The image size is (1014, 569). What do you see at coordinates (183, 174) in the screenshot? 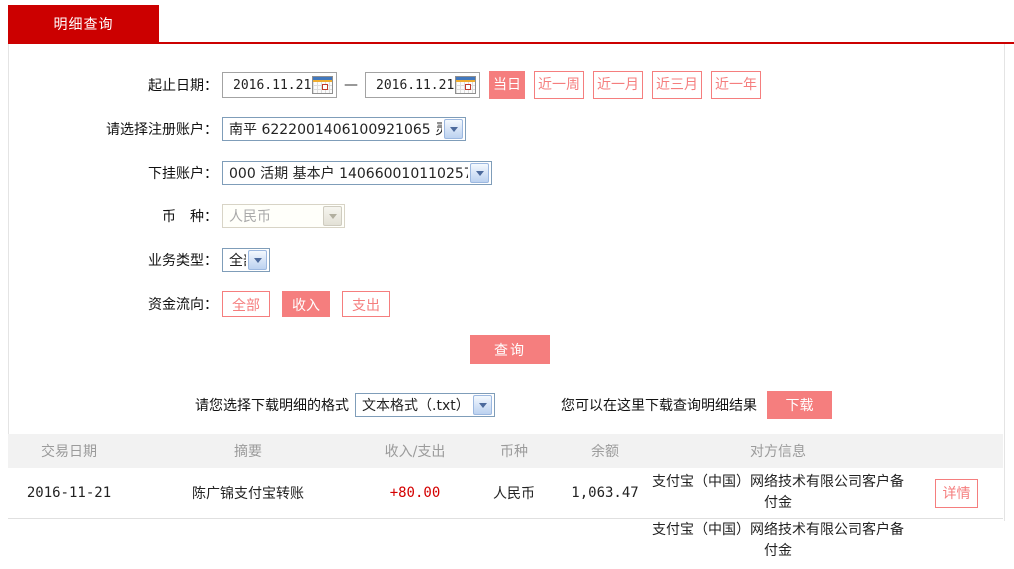
I see `sub-account-label: 下挂账户：` at bounding box center [183, 174].